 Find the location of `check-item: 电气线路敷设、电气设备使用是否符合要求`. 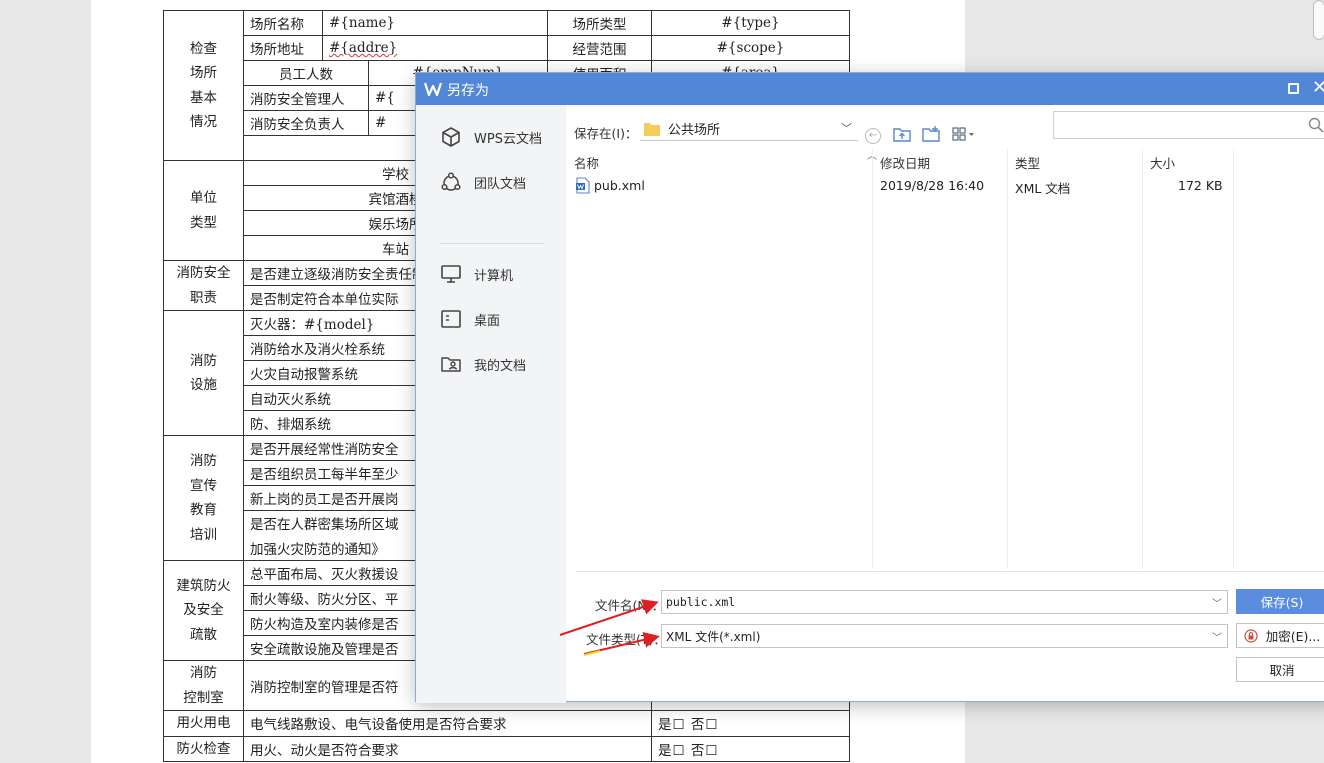

check-item: 电气线路敷设、电气设备使用是否符合要求 is located at coordinates (447, 723).